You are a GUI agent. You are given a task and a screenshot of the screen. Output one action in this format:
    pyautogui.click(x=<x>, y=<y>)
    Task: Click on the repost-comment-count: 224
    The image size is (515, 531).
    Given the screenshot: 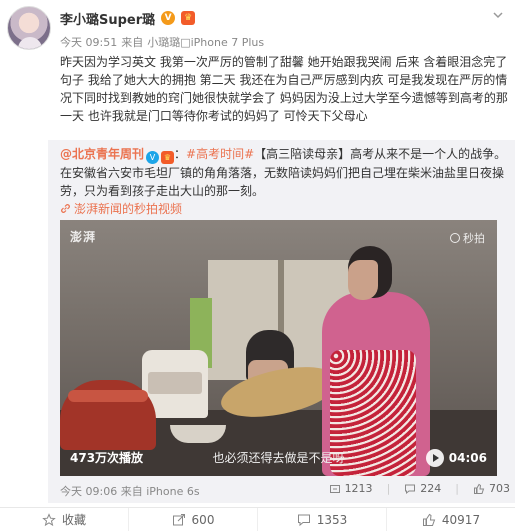 What is the action you would take?
    pyautogui.click(x=422, y=488)
    